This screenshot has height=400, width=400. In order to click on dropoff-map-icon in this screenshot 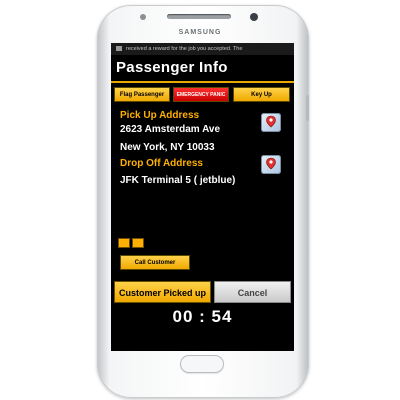, I will do `click(271, 164)`.